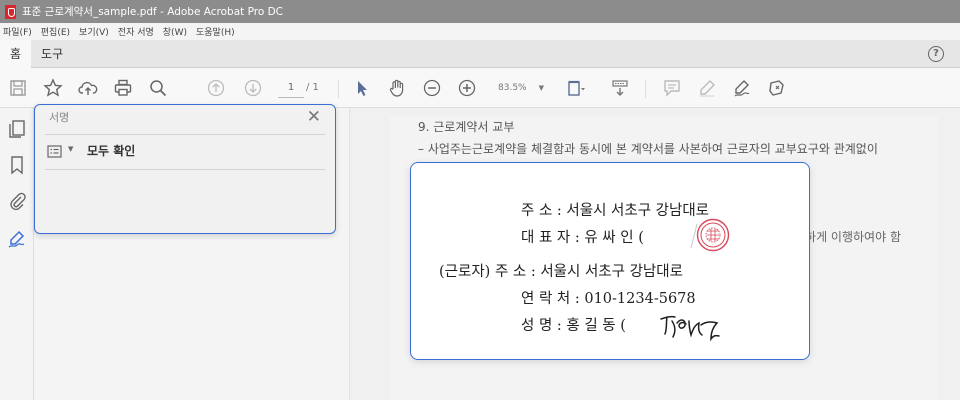 This screenshot has height=400, width=960. I want to click on page-down-icon, so click(253, 88).